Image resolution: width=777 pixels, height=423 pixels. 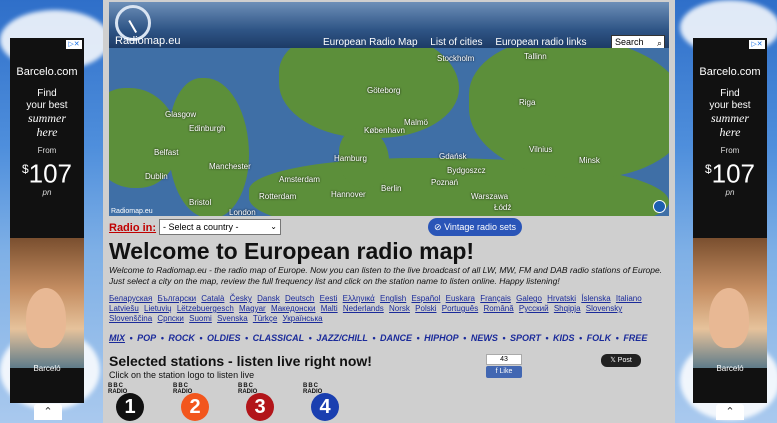 I want to click on city-label: Łódź, so click(x=502, y=207).